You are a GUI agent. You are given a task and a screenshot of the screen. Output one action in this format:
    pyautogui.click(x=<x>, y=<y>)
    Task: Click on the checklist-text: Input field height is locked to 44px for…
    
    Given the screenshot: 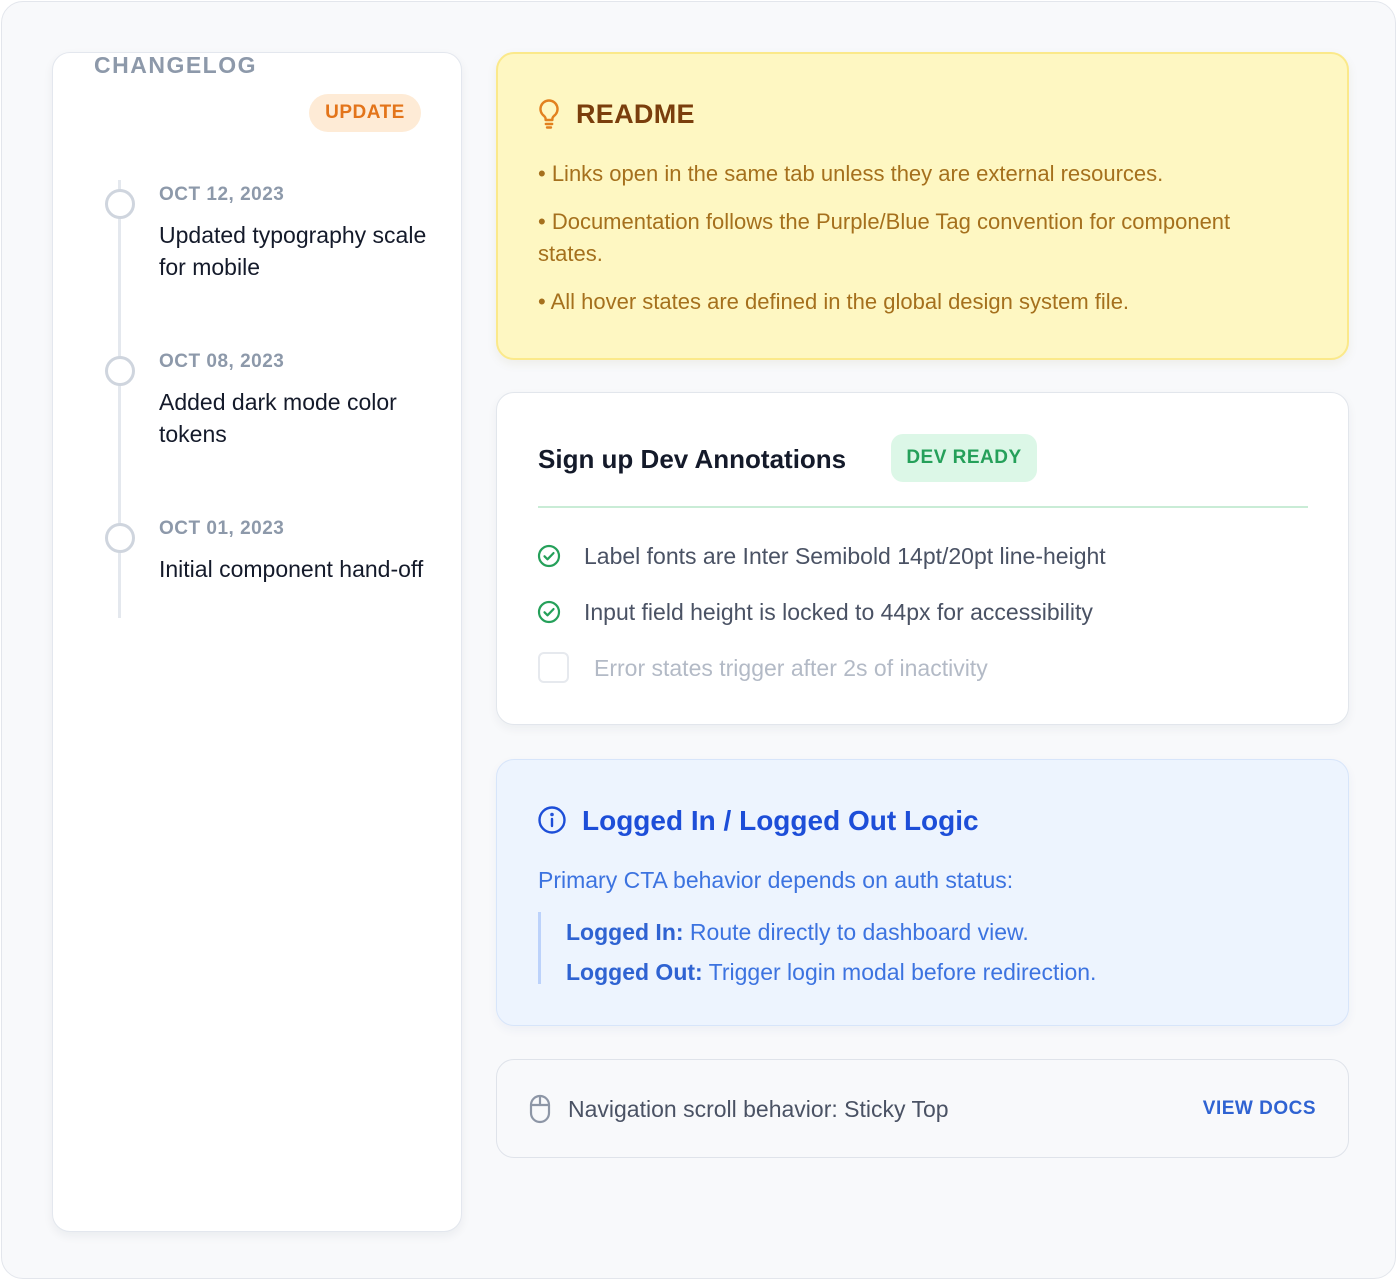 What is the action you would take?
    pyautogui.click(x=838, y=612)
    